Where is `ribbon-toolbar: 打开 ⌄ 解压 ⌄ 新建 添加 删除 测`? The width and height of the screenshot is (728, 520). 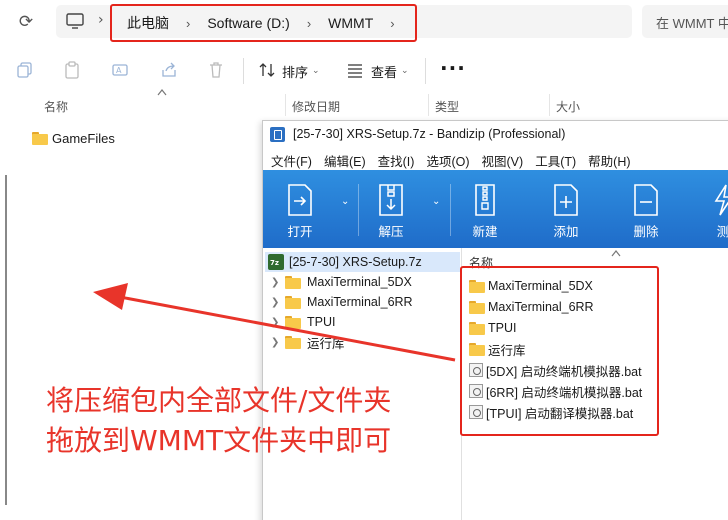 ribbon-toolbar: 打开 ⌄ 解压 ⌄ 新建 添加 删除 测 is located at coordinates (495, 209).